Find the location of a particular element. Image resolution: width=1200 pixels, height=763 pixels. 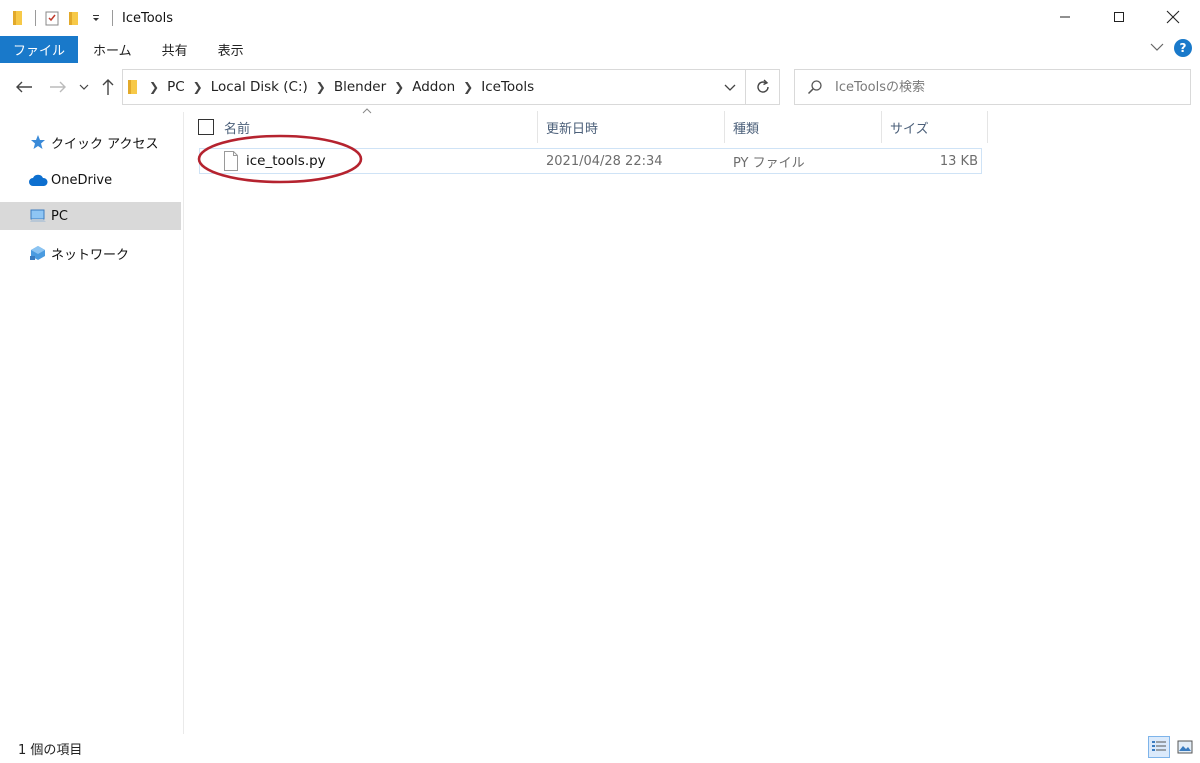

large-icons-view-icon is located at coordinates (1185, 747).